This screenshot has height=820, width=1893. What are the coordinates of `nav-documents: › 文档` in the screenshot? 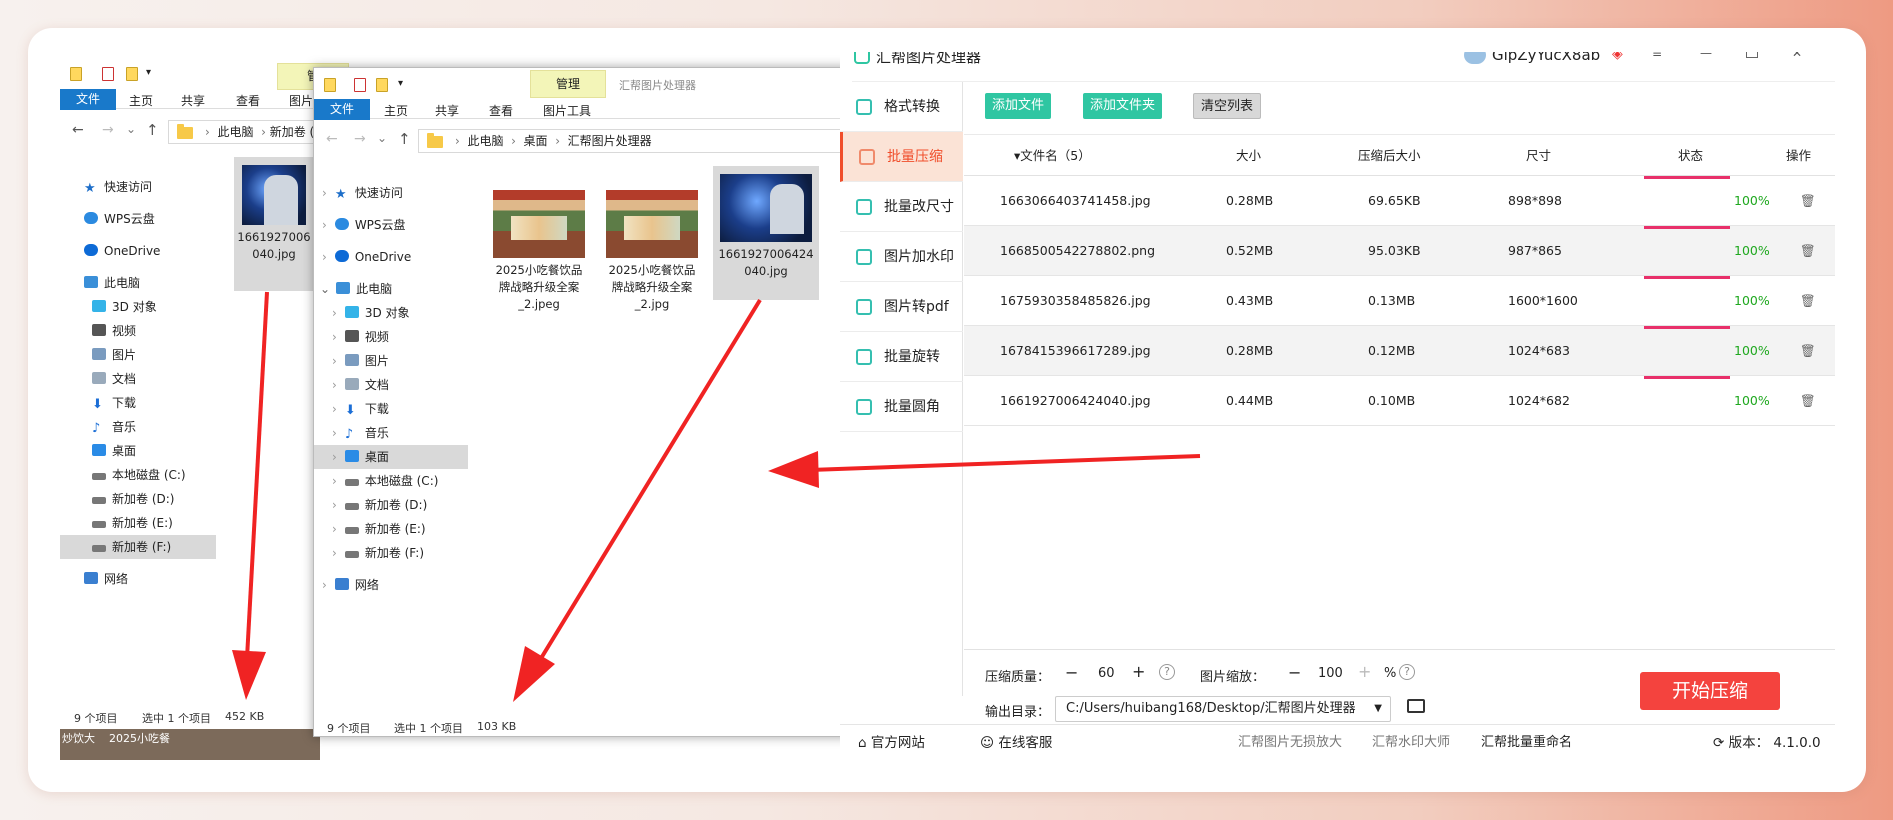 It's located at (360, 385).